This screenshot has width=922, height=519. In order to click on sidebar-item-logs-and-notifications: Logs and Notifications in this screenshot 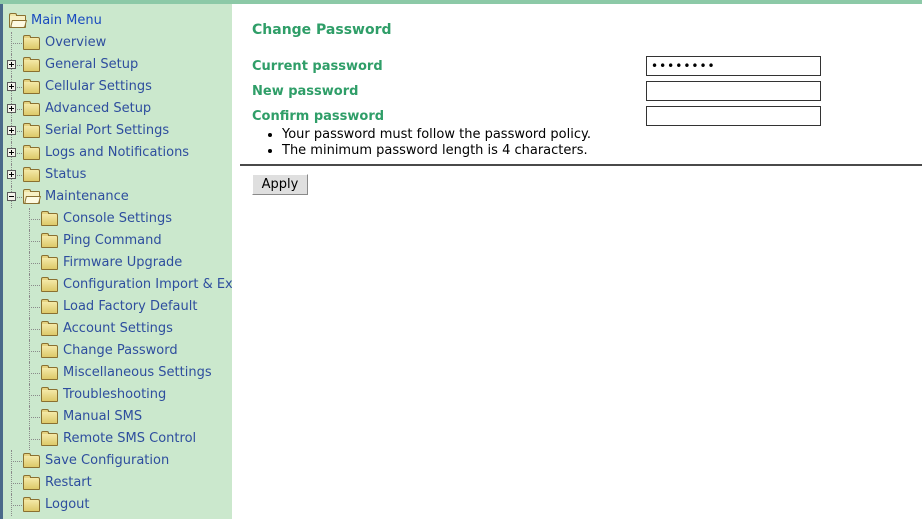, I will do `click(117, 153)`.